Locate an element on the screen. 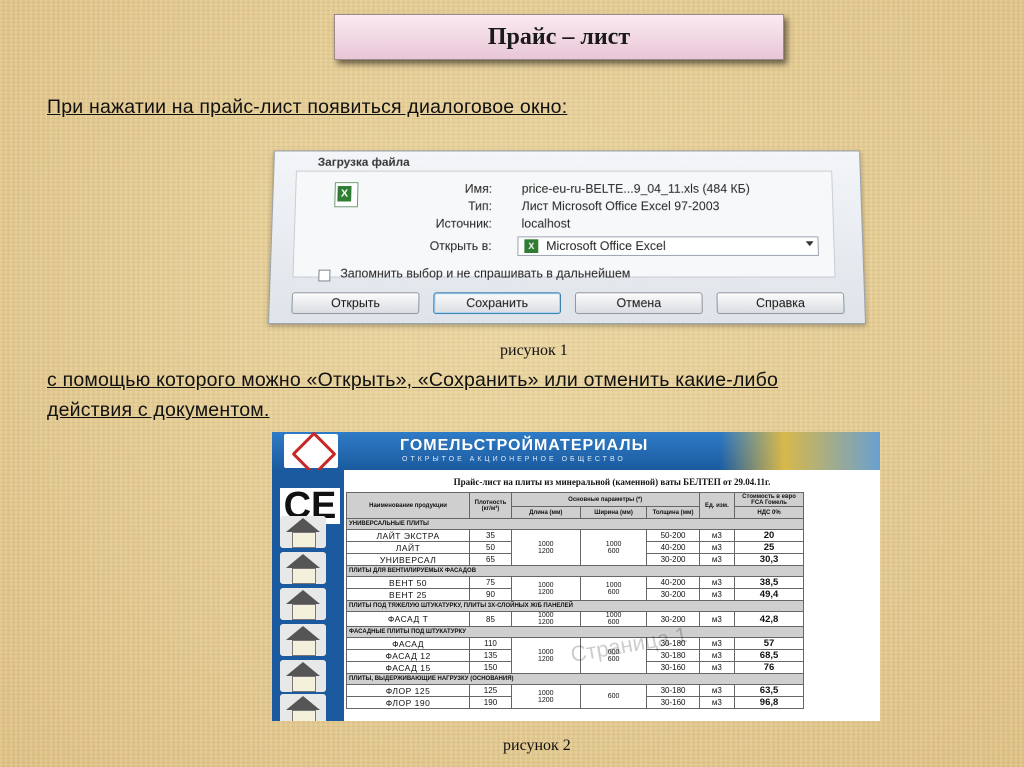 The width and height of the screenshot is (1024, 767). figure1-caption: рисунок 1 is located at coordinates (534, 351).